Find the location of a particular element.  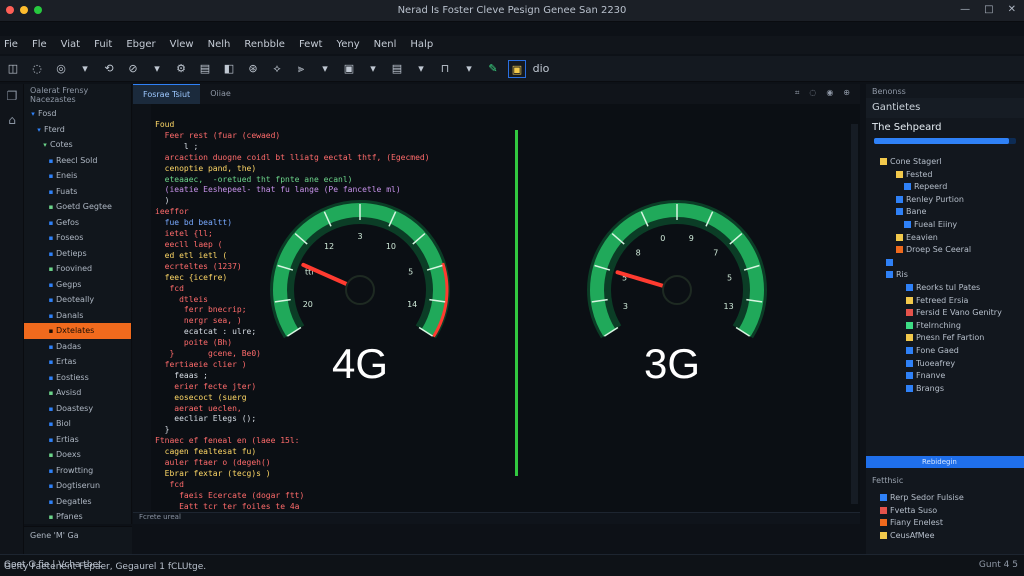

tree-item: ▪ Dxtelates is located at coordinates (77, 331).